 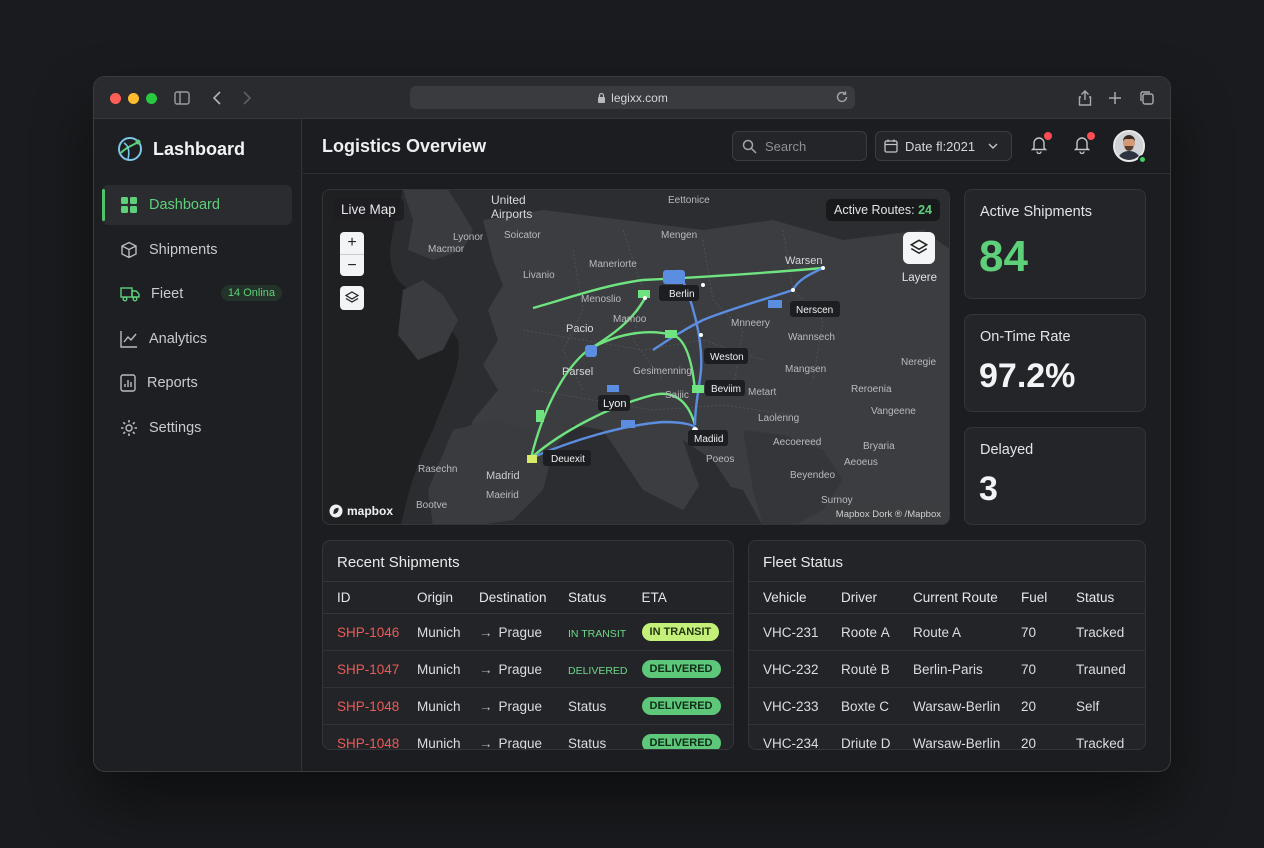 I want to click on column-header: Current Route, so click(x=953, y=597).